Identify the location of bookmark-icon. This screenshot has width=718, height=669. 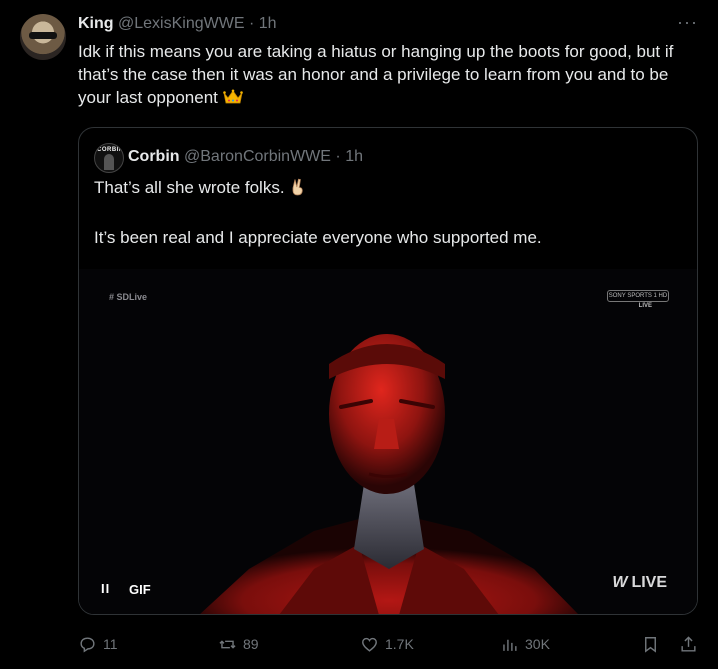
(650, 644).